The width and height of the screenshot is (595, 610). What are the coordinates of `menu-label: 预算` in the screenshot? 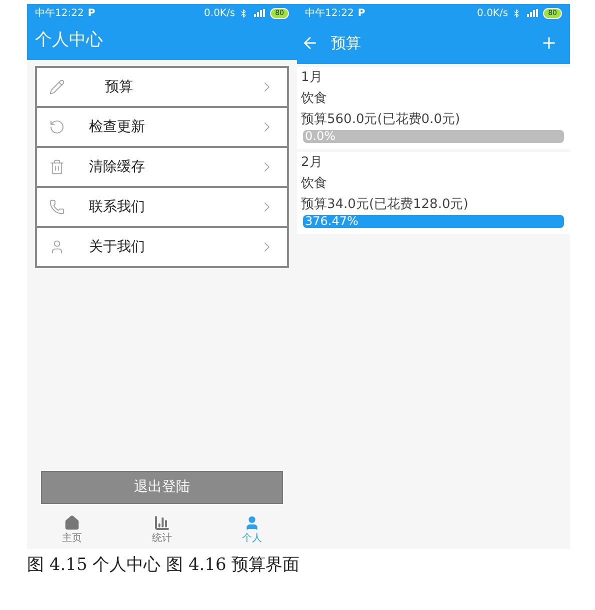 It's located at (119, 87).